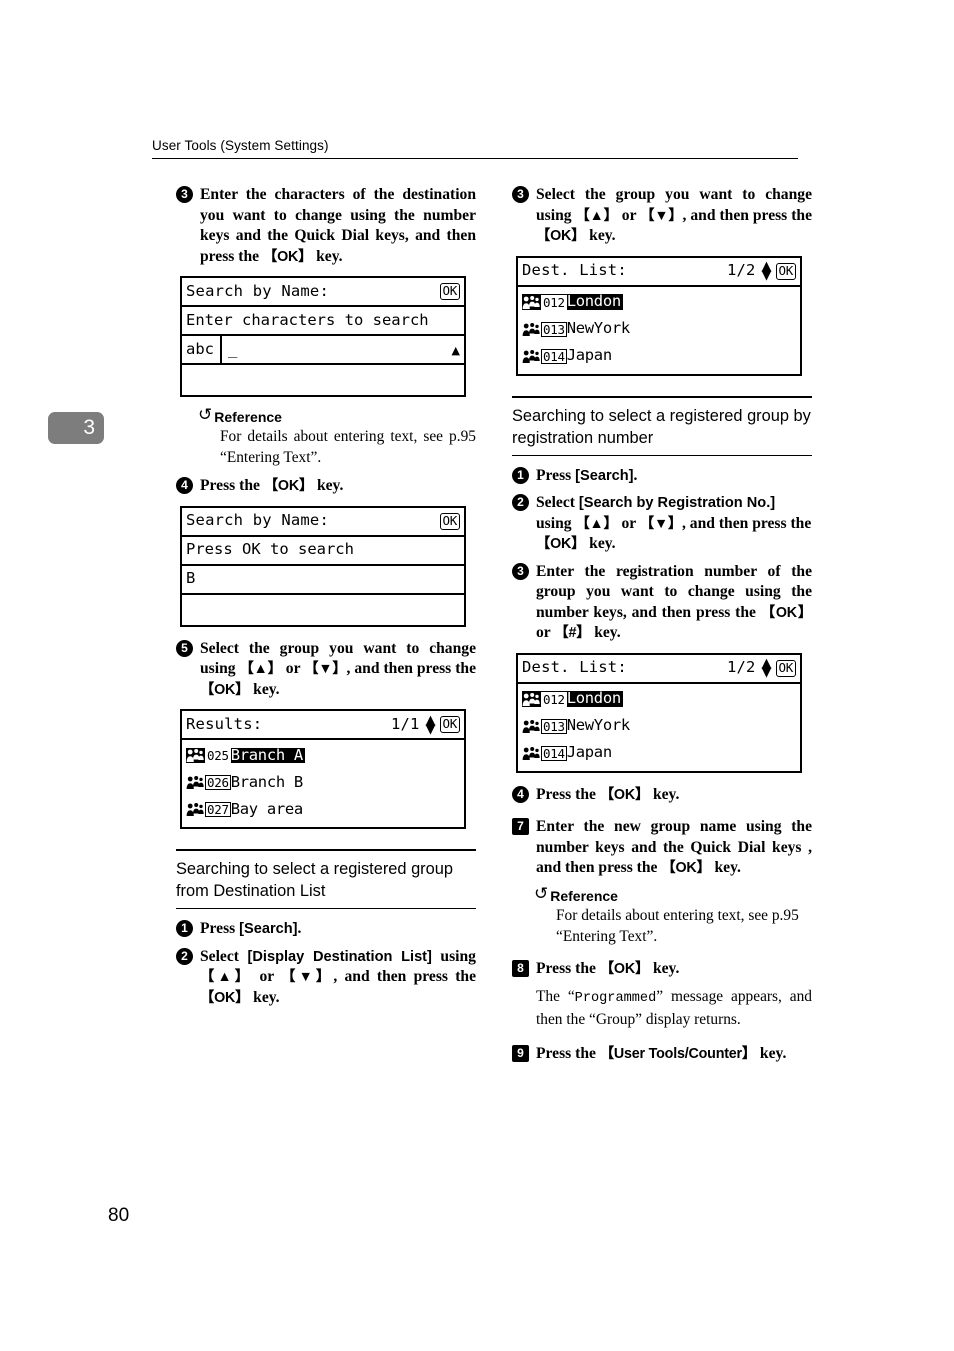 Image resolution: width=954 pixels, height=1351 pixels. What do you see at coordinates (270, 549) in the screenshot?
I see `lcd-prompt-text: Press OK to search` at bounding box center [270, 549].